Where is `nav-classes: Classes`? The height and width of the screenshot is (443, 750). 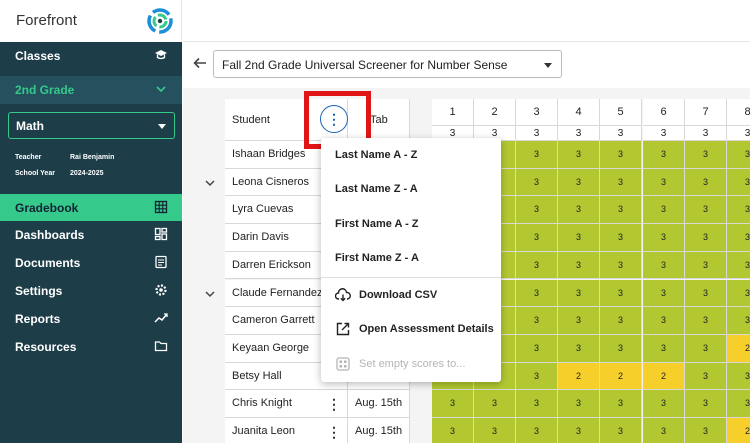 nav-classes: Classes is located at coordinates (91, 55).